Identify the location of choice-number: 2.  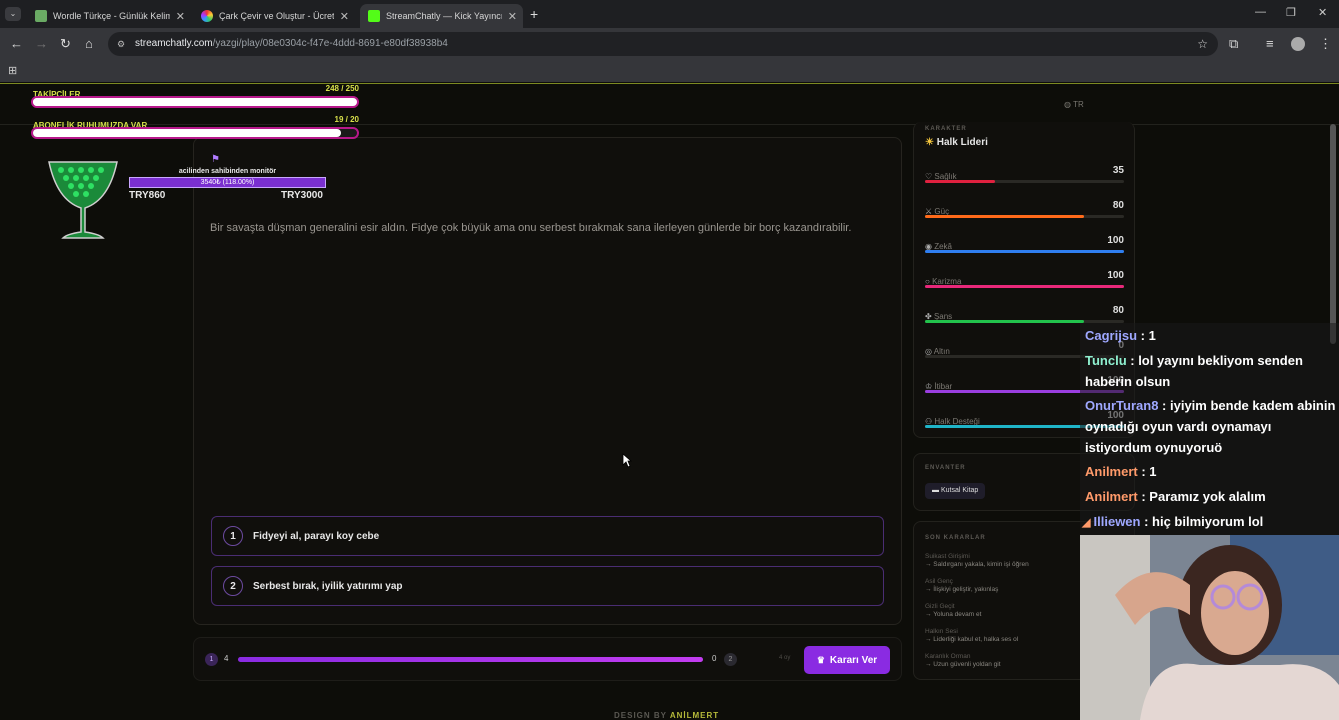
(233, 586).